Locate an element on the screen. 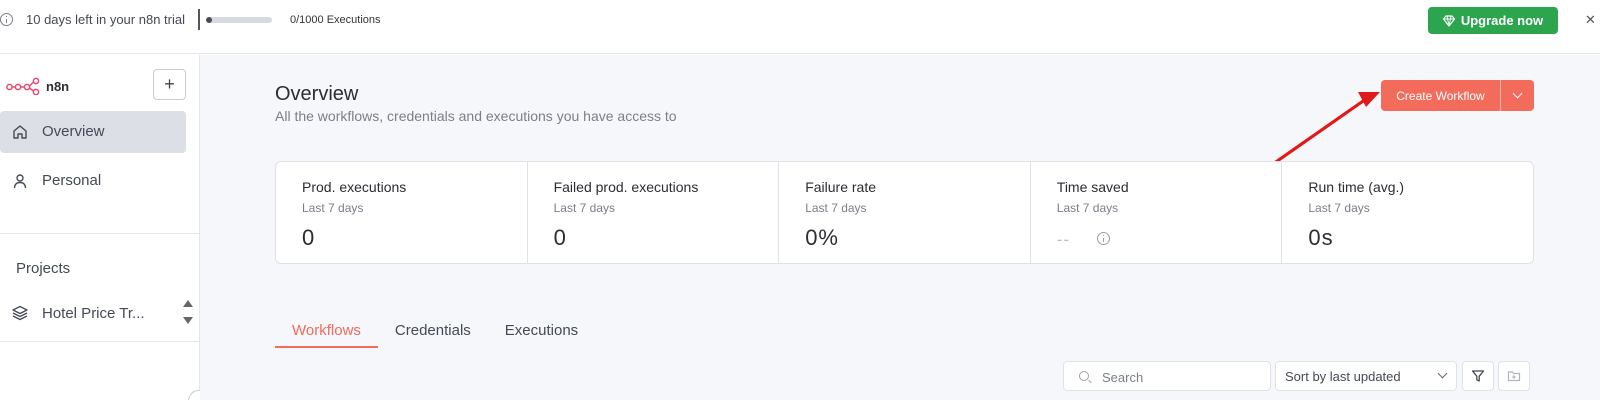 This screenshot has height=400, width=1600. sidebar-item-label: Personal is located at coordinates (72, 180).